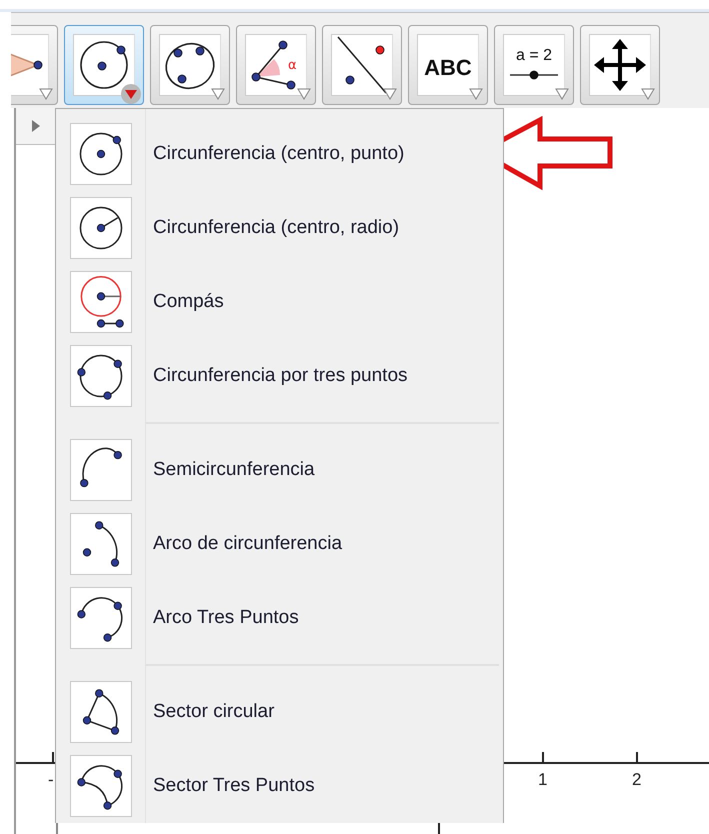 The height and width of the screenshot is (834, 709). Describe the element at coordinates (448, 67) in the screenshot. I see `text-tool-label: ABC` at that location.